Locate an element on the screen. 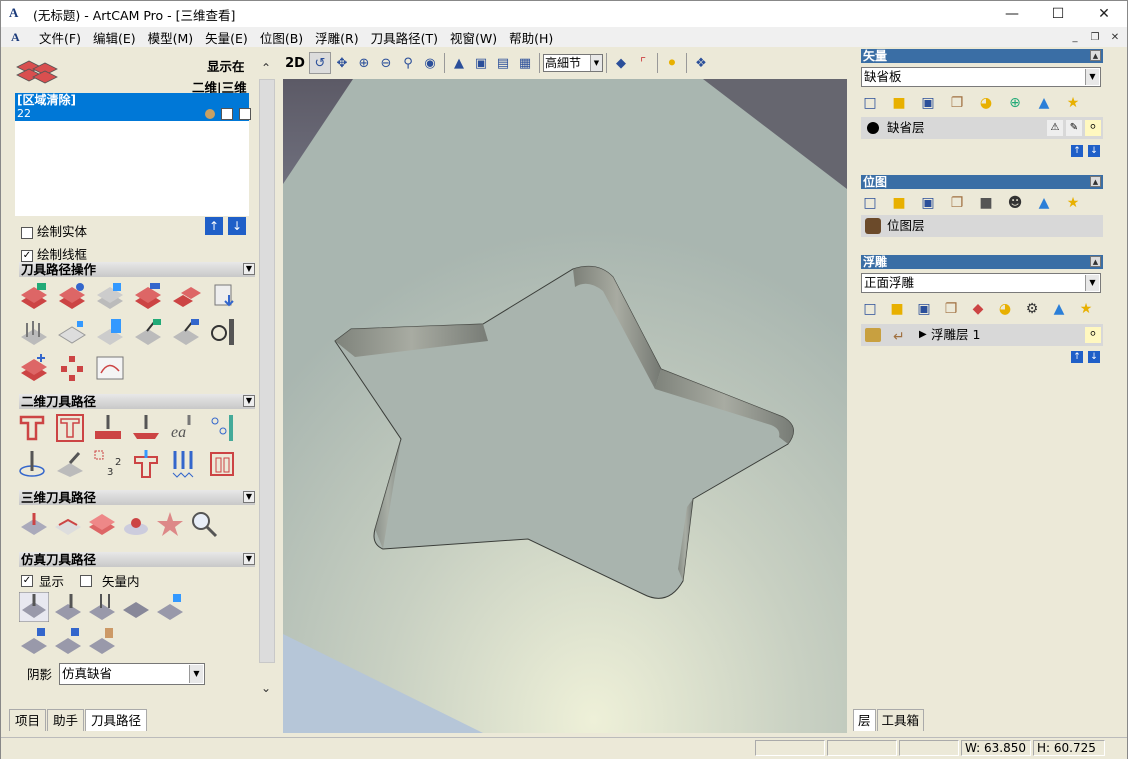 Image resolution: width=1128 pixels, height=759 pixels. mdi-restore-button: ❐ is located at coordinates (1095, 37).